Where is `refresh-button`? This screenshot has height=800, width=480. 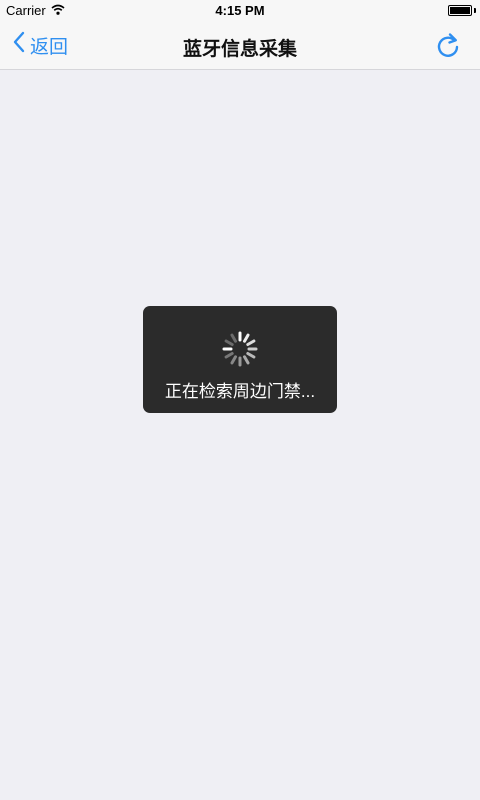
refresh-button is located at coordinates (448, 46).